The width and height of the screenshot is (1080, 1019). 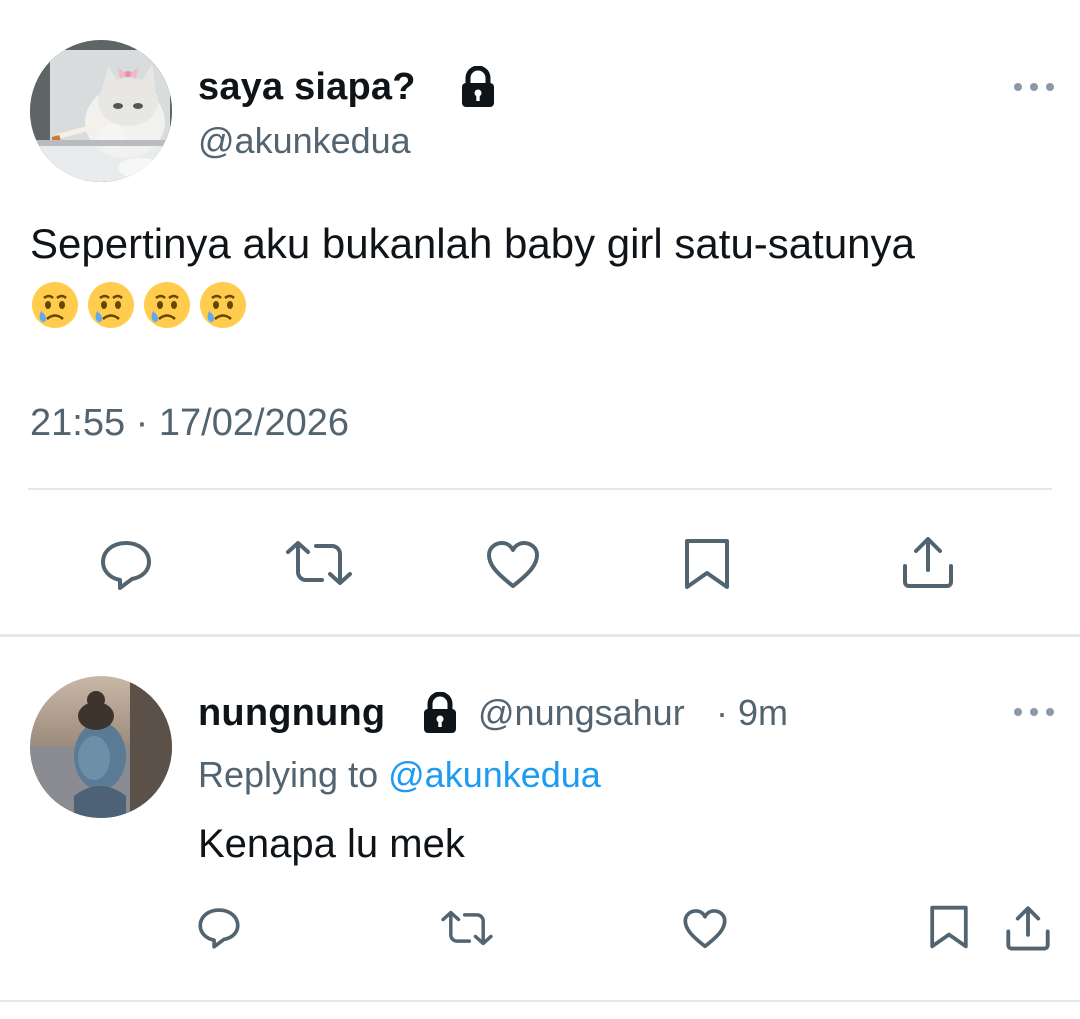 I want to click on reply-author-handle: @nungsahur, so click(x=581, y=713).